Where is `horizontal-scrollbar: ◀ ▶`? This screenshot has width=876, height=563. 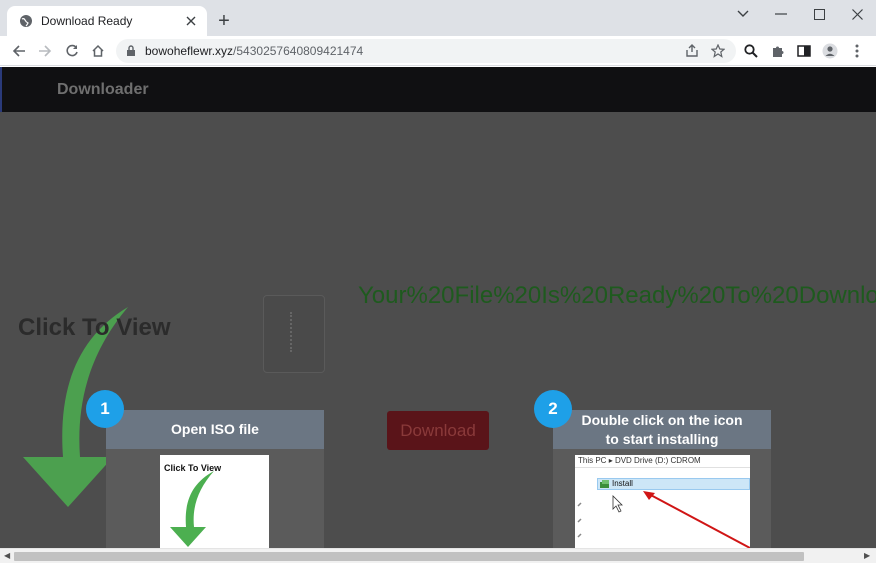
horizontal-scrollbar: ◀ ▶ is located at coordinates (438, 555).